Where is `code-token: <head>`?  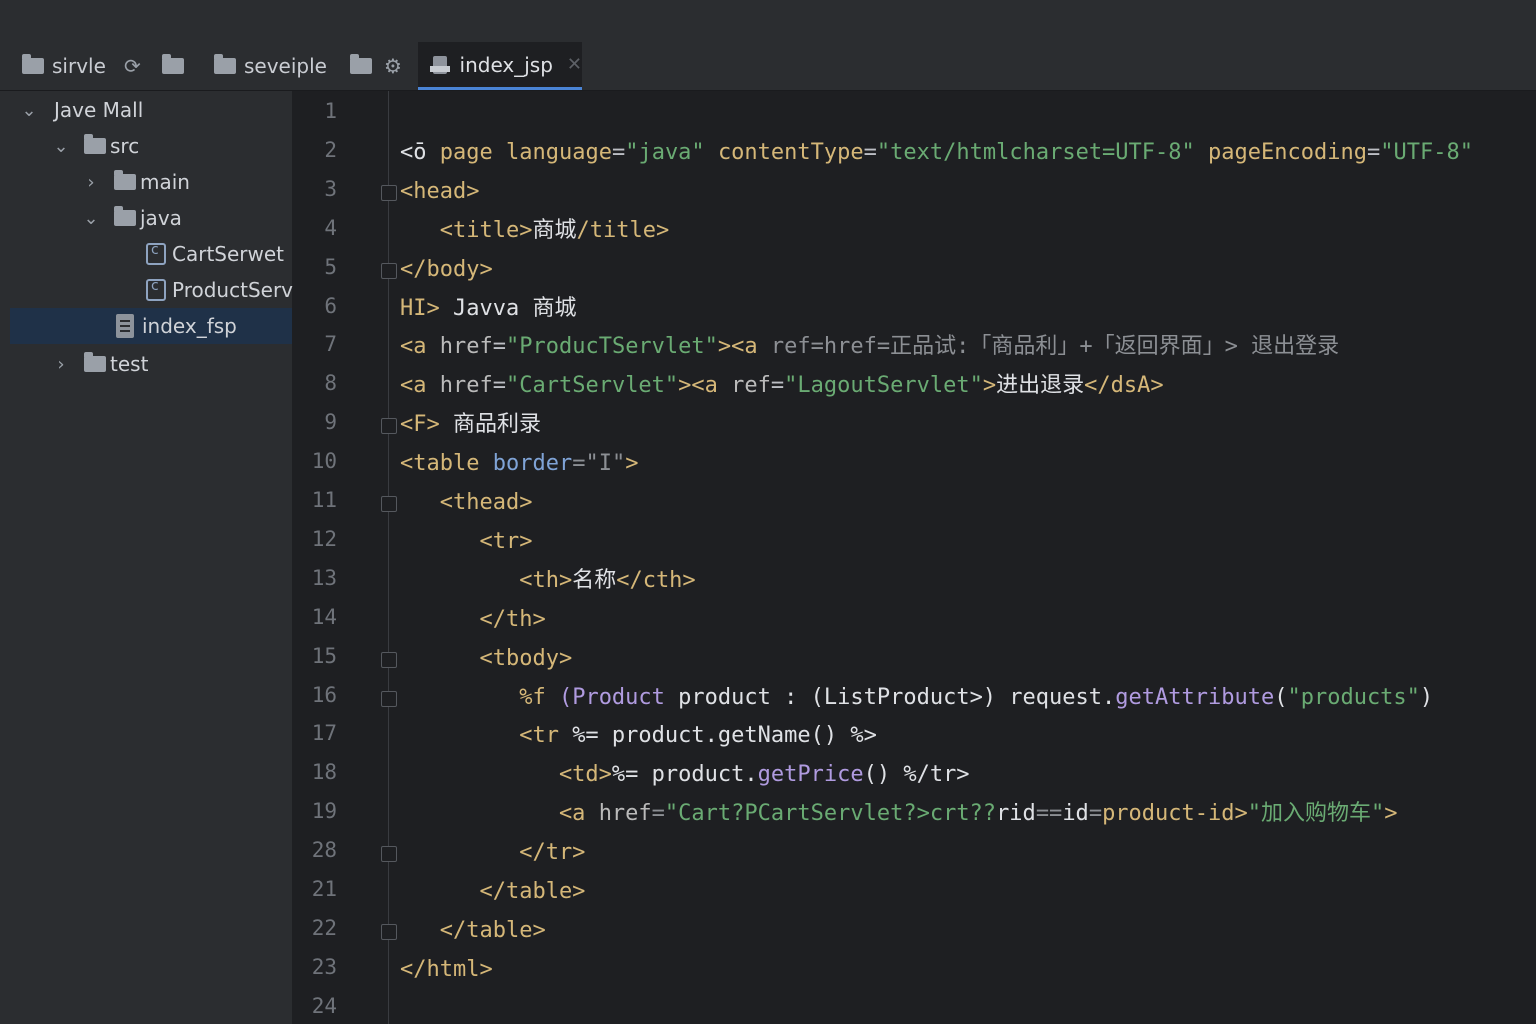
code-token: <head> is located at coordinates (440, 191).